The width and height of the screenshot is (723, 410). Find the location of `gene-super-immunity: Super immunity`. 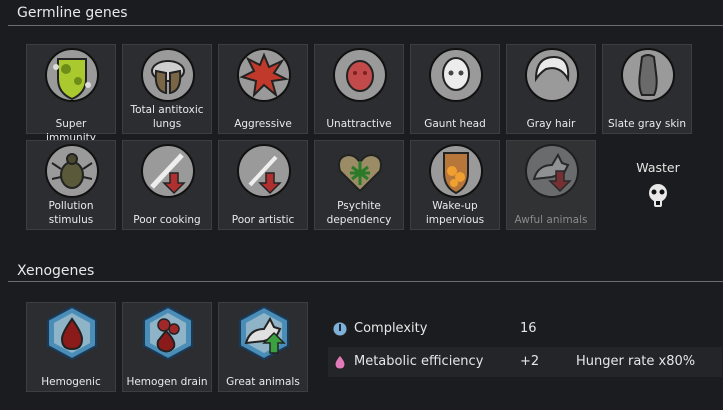

gene-super-immunity: Super immunity is located at coordinates (71, 94).